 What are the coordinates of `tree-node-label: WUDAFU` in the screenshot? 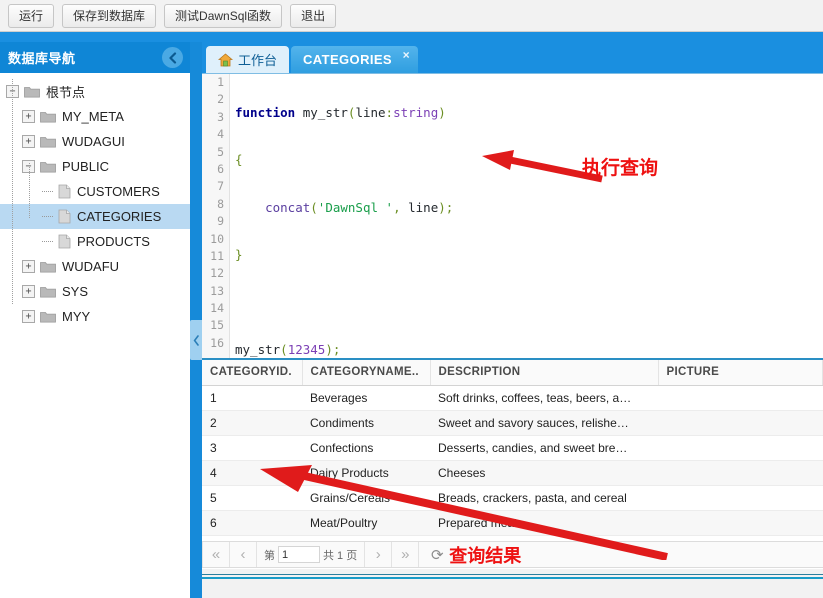 It's located at (91, 266).